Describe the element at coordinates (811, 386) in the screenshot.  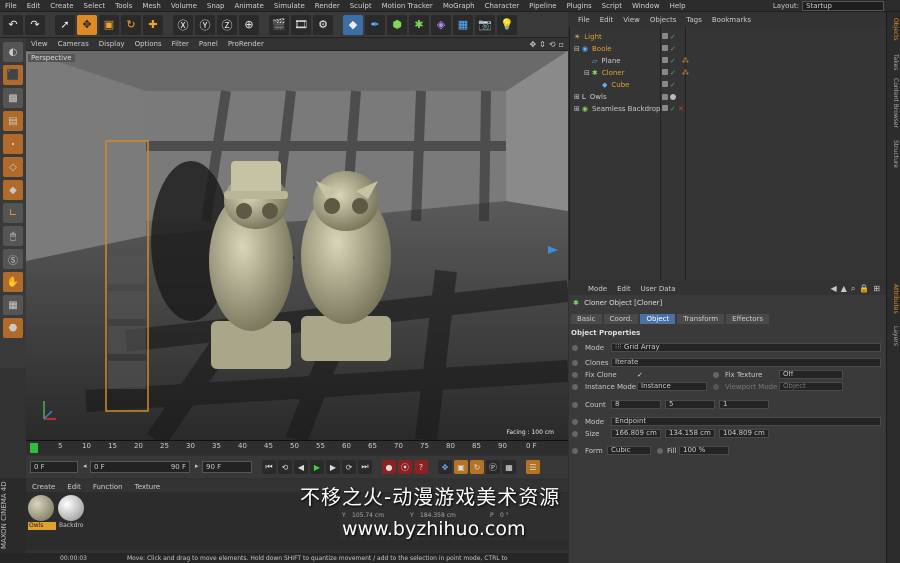
I see `viewport-mode-dropdown: Object` at that location.